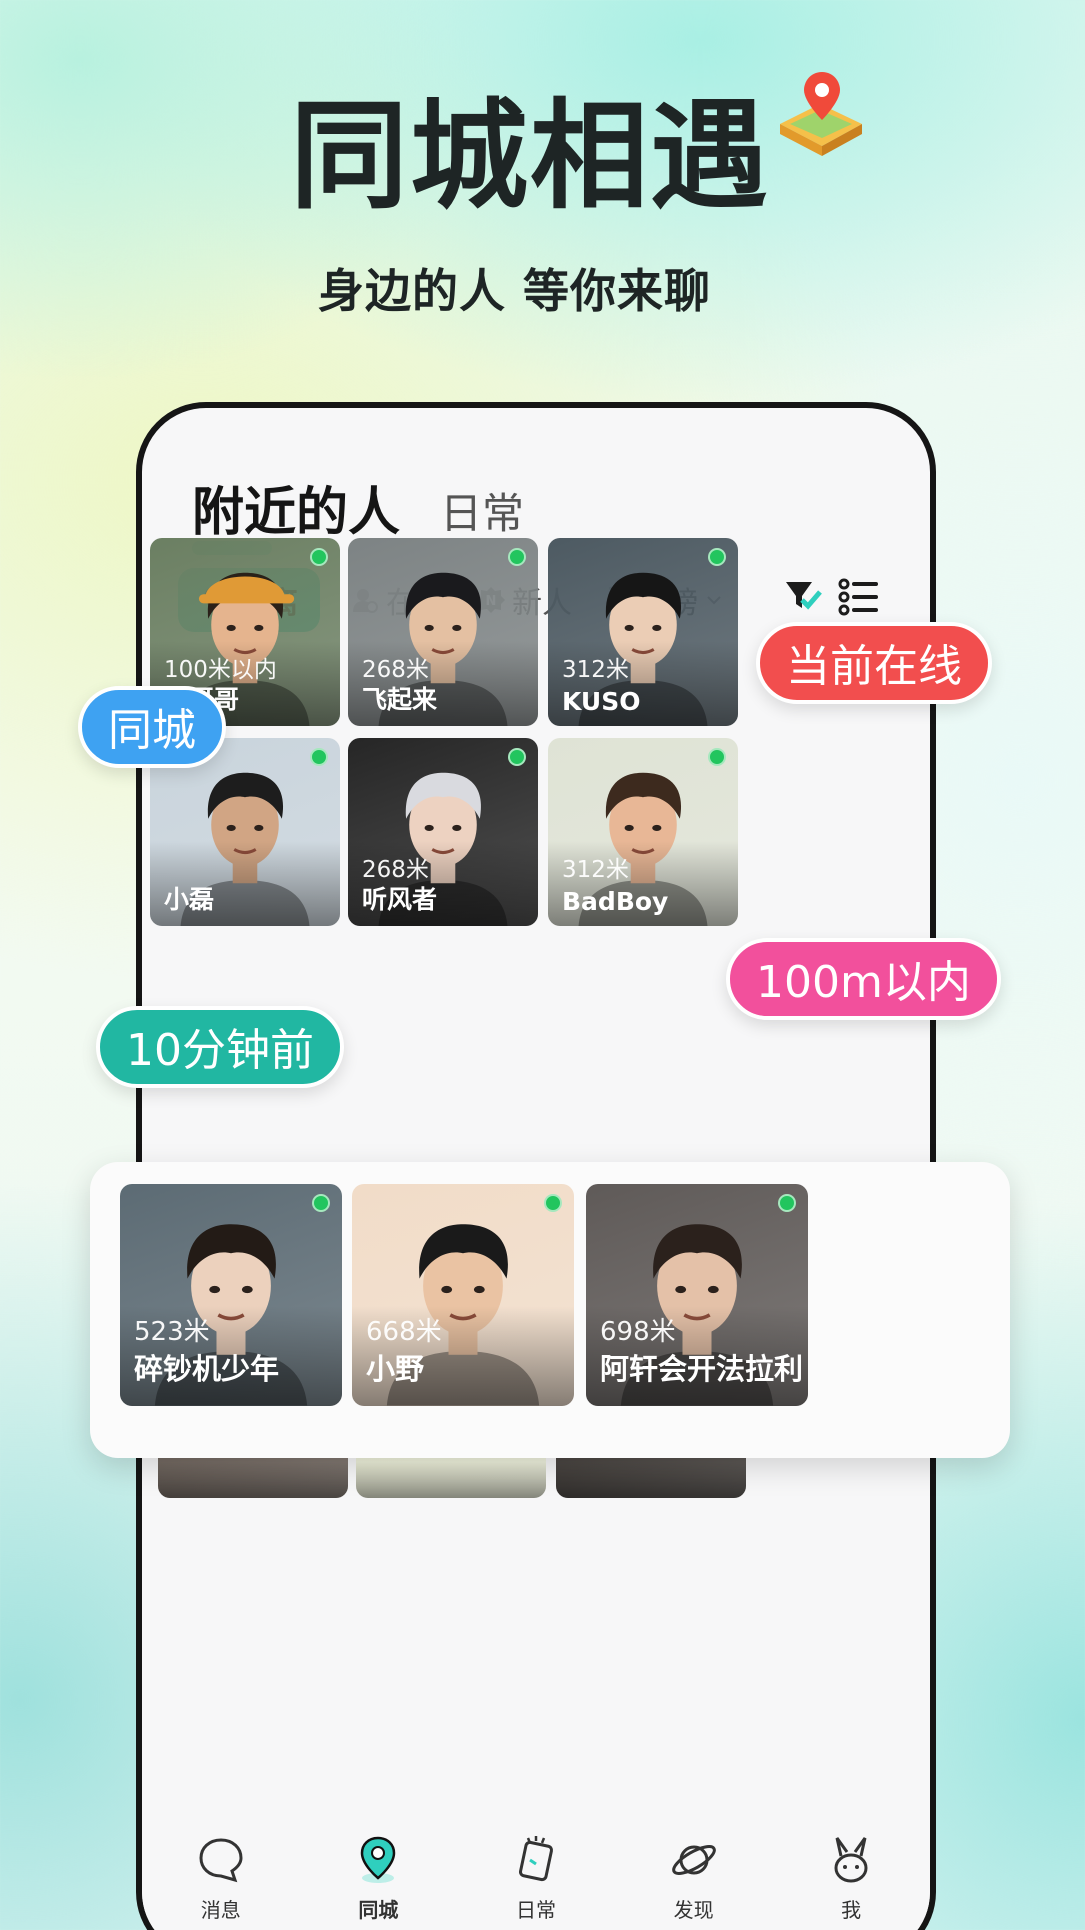  What do you see at coordinates (378, 1859) in the screenshot?
I see `location-icon` at bounding box center [378, 1859].